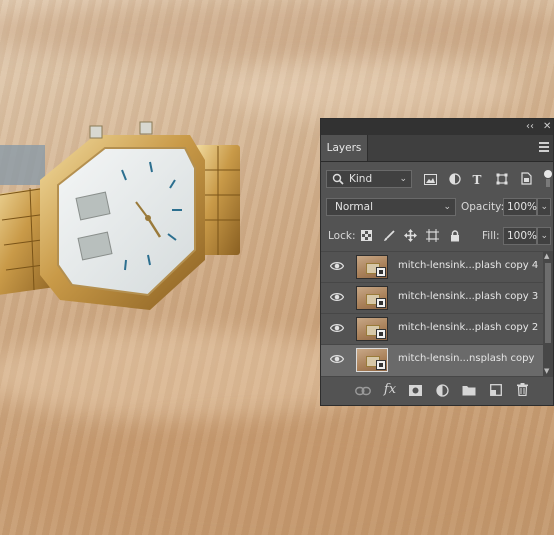 This screenshot has width=554, height=535. What do you see at coordinates (469, 390) in the screenshot?
I see `folder-icon` at bounding box center [469, 390].